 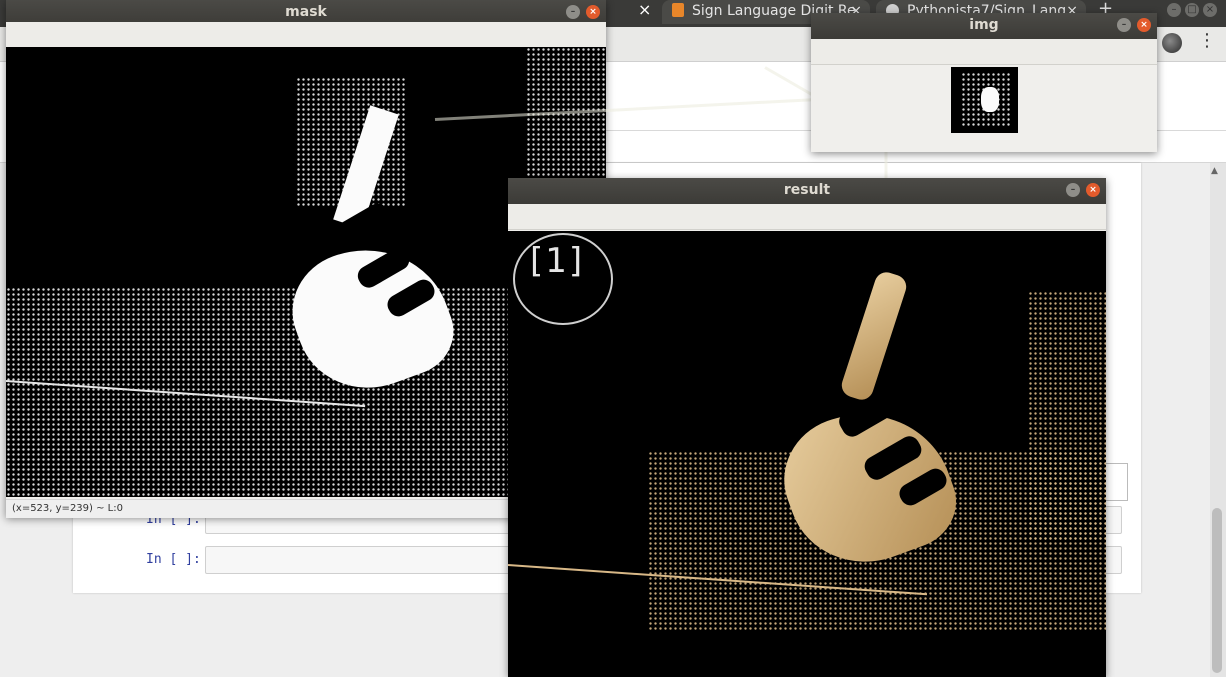 What do you see at coordinates (1207, 40) in the screenshot?
I see `menu-icon: ⋮` at bounding box center [1207, 40].